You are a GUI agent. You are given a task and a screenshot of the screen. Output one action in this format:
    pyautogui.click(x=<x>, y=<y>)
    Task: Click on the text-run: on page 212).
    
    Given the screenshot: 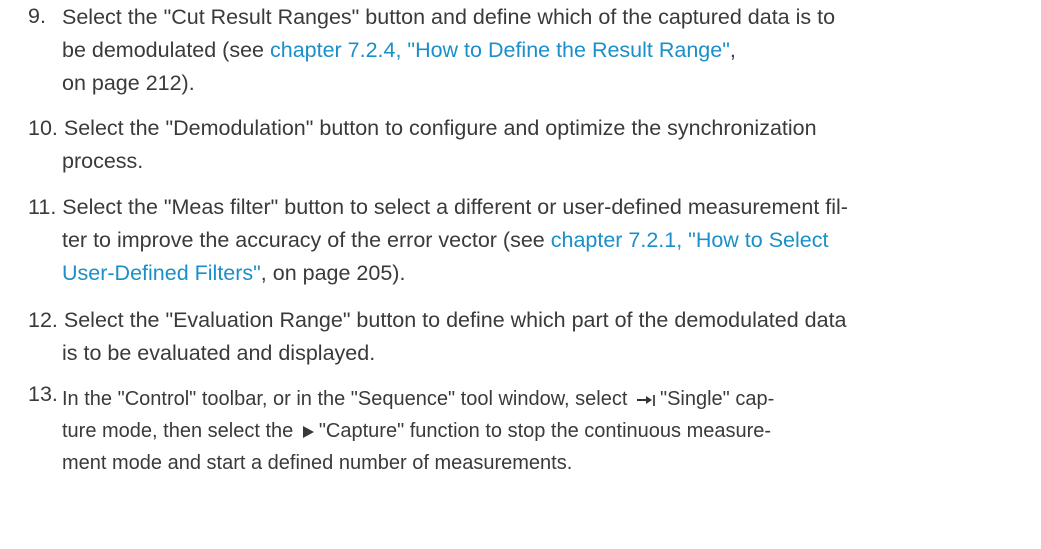 What is the action you would take?
    pyautogui.click(x=128, y=83)
    